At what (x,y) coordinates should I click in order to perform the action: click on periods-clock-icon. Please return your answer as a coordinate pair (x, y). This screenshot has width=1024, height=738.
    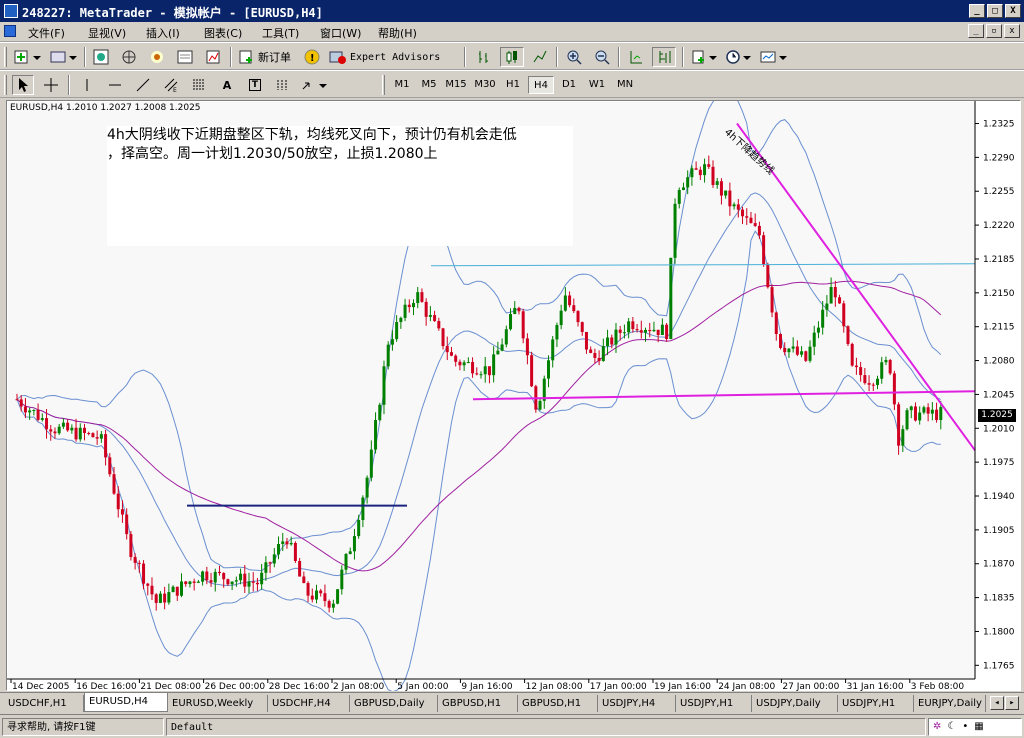
    Looking at the image, I should click on (739, 57).